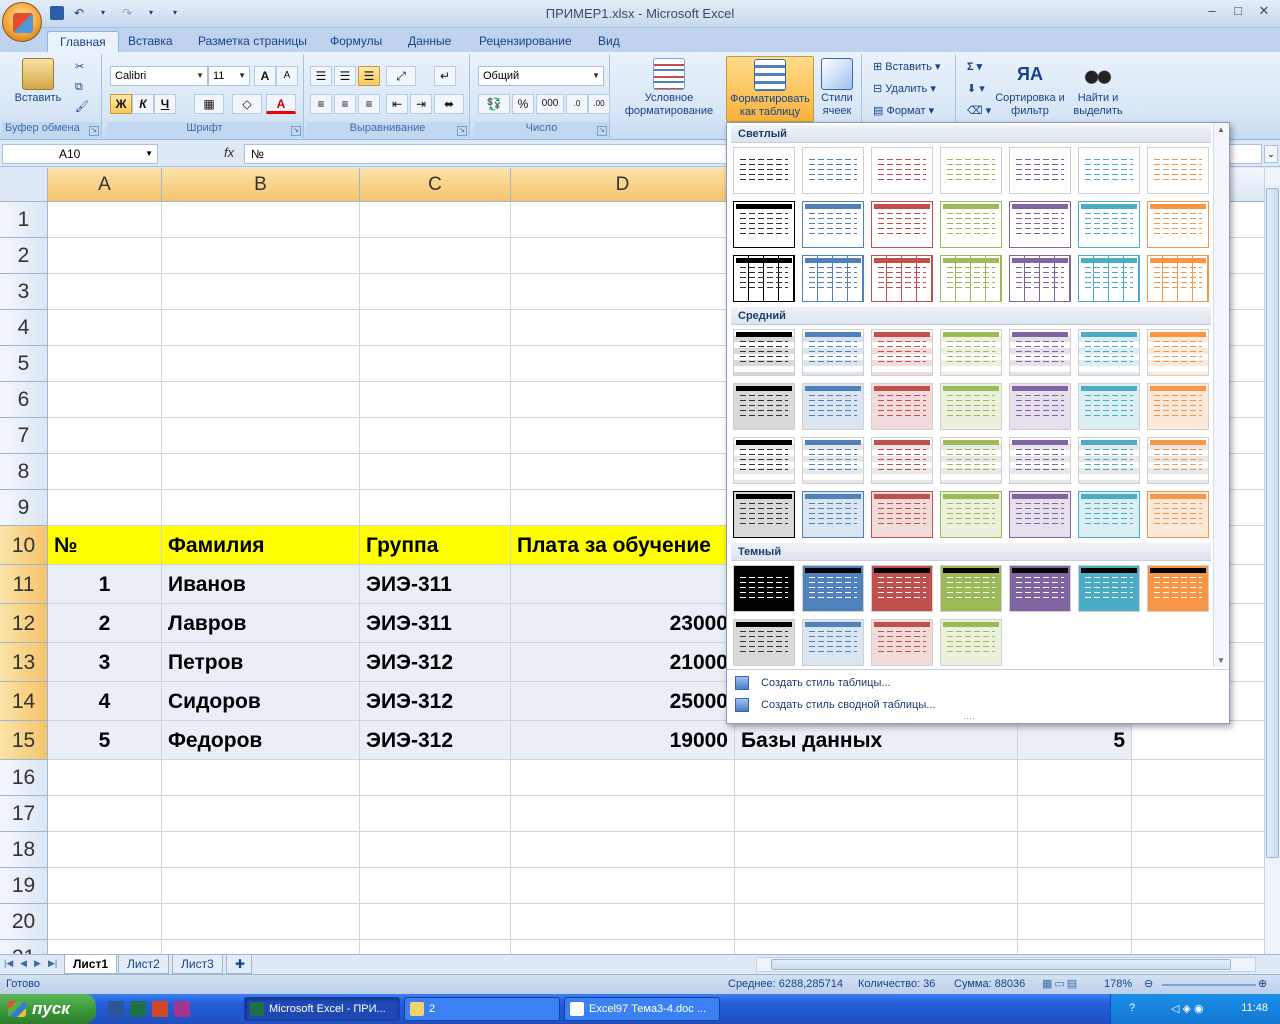 The width and height of the screenshot is (1280, 1024). Describe the element at coordinates (105, 662) in the screenshot. I see `cell-a13: 3` at that location.